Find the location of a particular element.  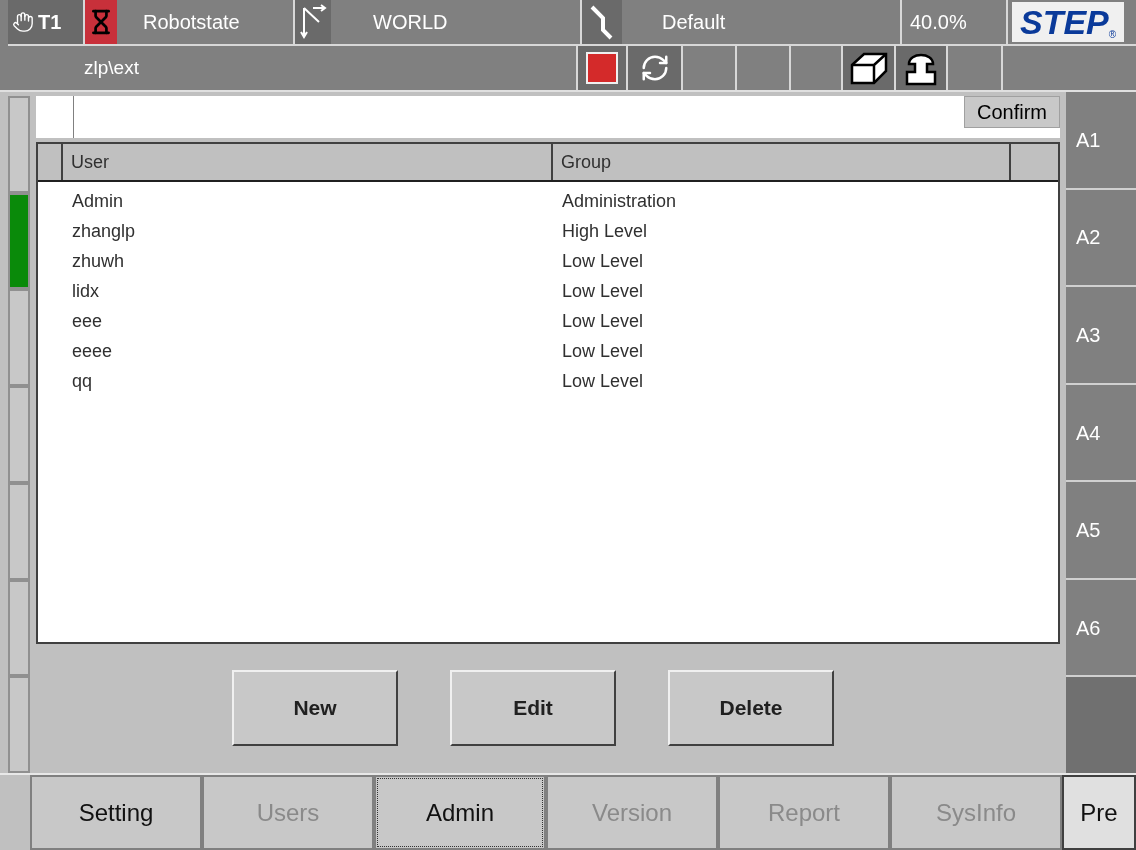

tool-label: Default is located at coordinates (694, 22).